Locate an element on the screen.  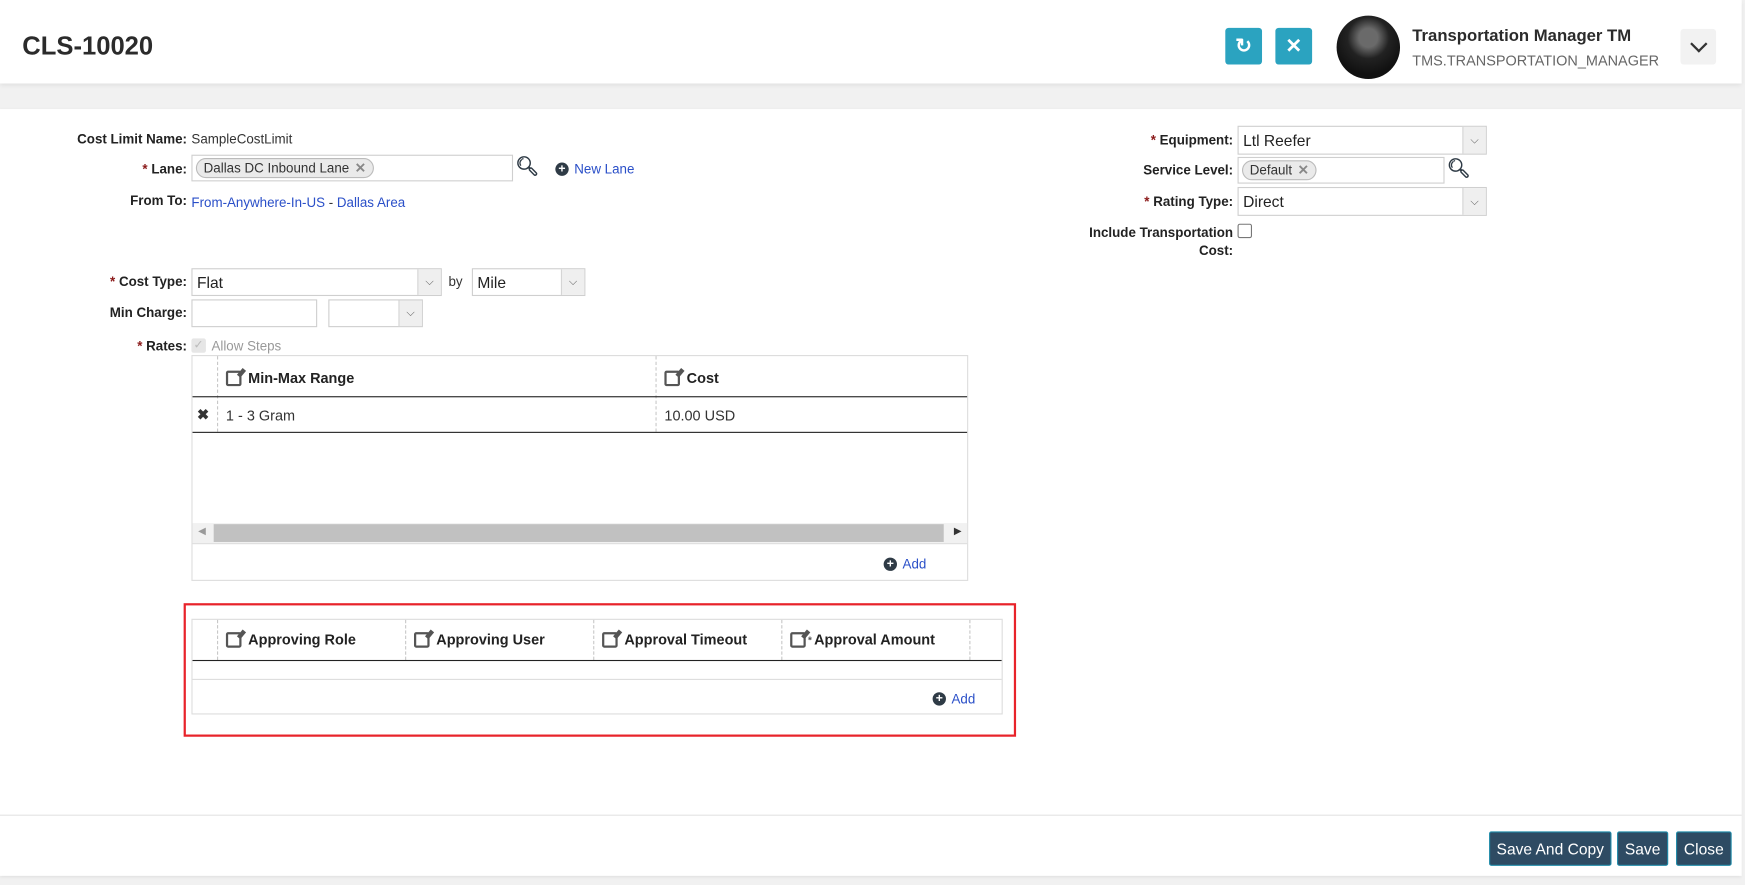
close-page-button: ✕ is located at coordinates (1294, 46).